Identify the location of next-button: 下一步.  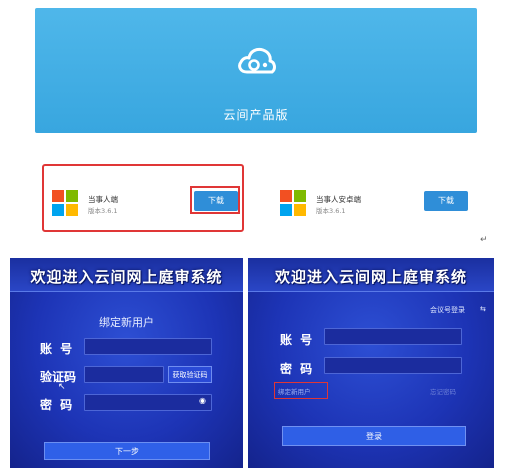
(127, 451).